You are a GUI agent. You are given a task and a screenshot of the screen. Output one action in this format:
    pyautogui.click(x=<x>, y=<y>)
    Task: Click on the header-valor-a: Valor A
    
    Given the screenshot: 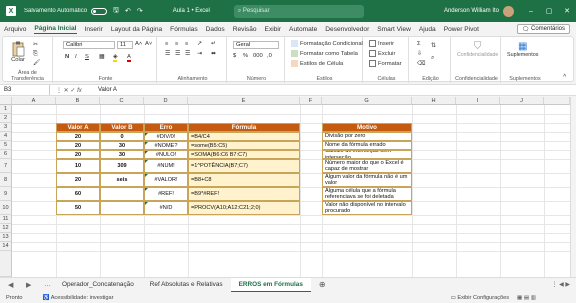 What is the action you would take?
    pyautogui.click(x=78, y=127)
    